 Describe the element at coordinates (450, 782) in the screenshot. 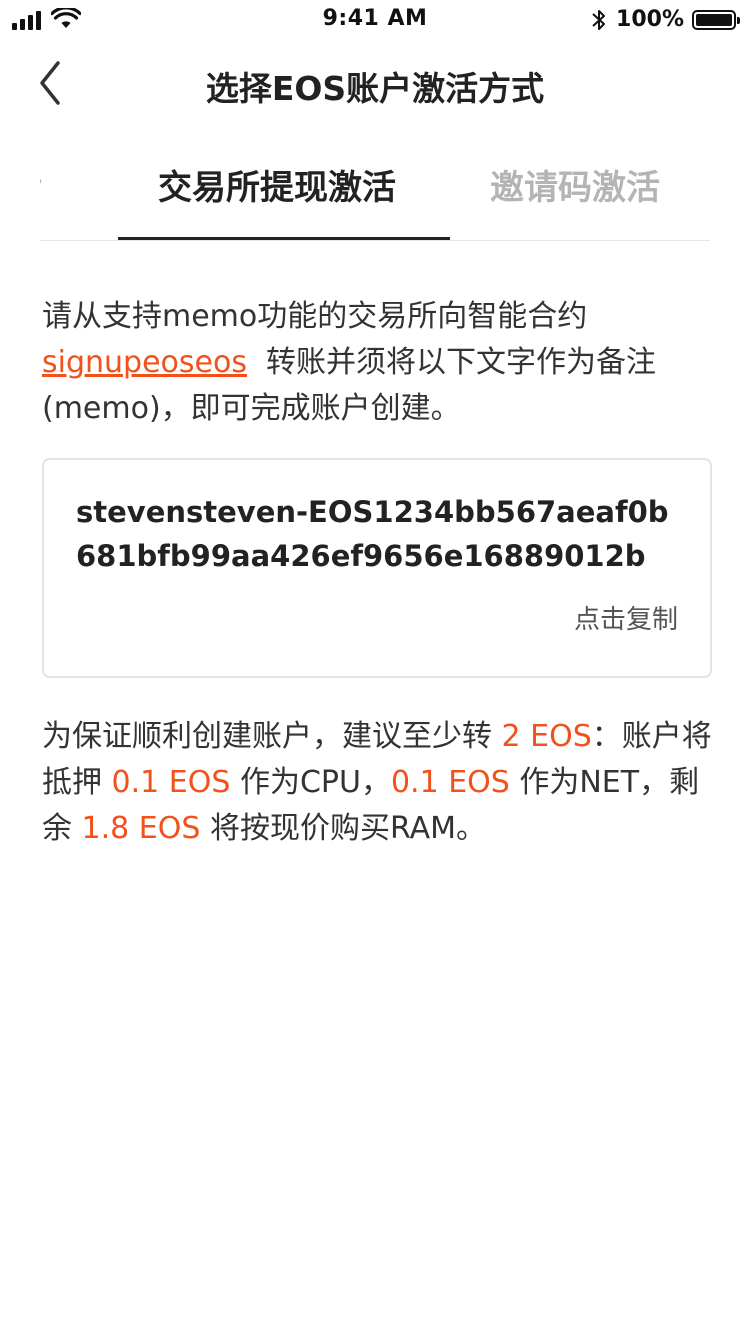

I see `amount-net: 0.1 EOS` at that location.